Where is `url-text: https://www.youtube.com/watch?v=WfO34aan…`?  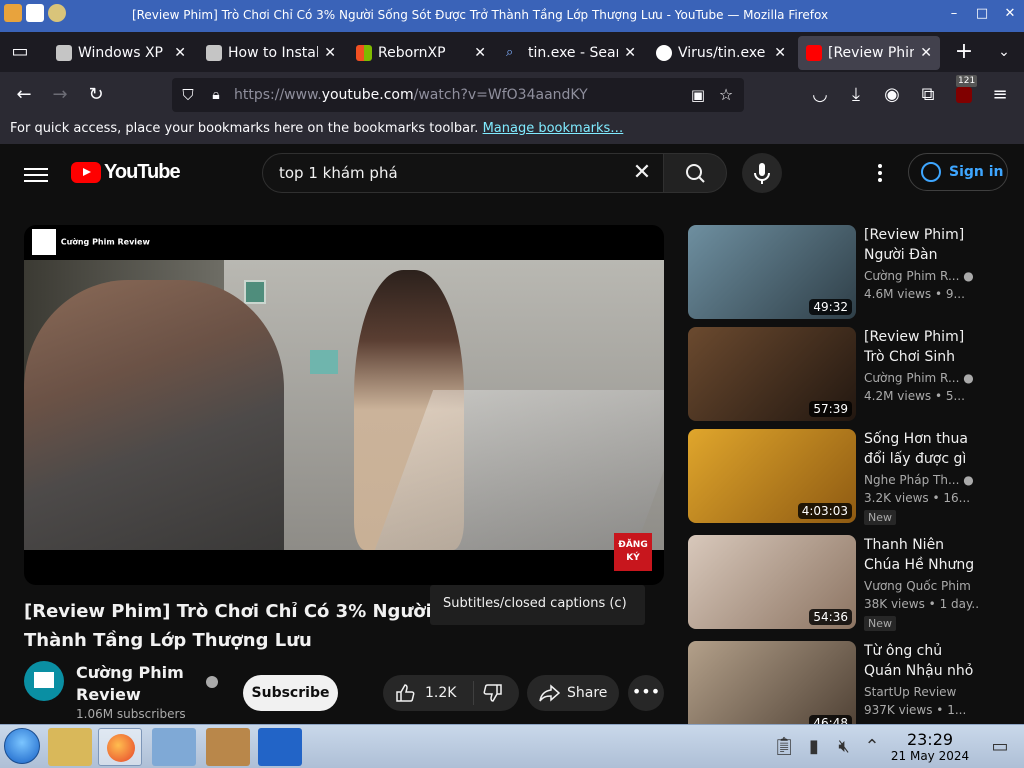
url-text: https://www.youtube.com/watch?v=WfO34aan… is located at coordinates (411, 95).